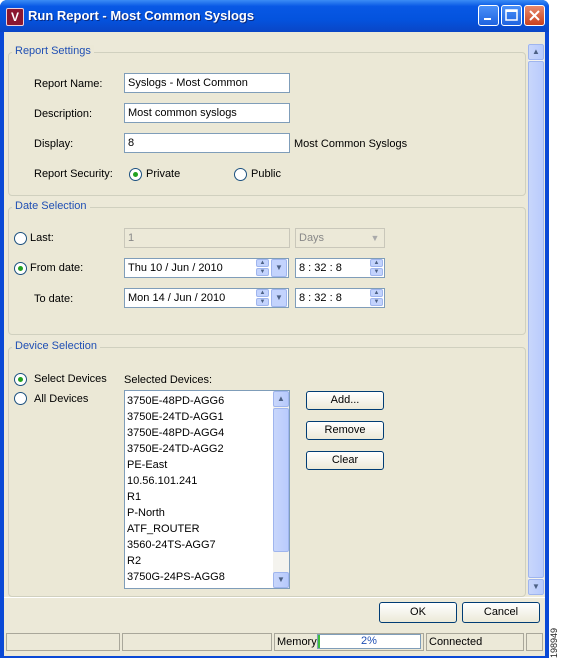  Describe the element at coordinates (199, 433) in the screenshot. I see `device-list-item: 3750E-48PD-AGG4` at that location.